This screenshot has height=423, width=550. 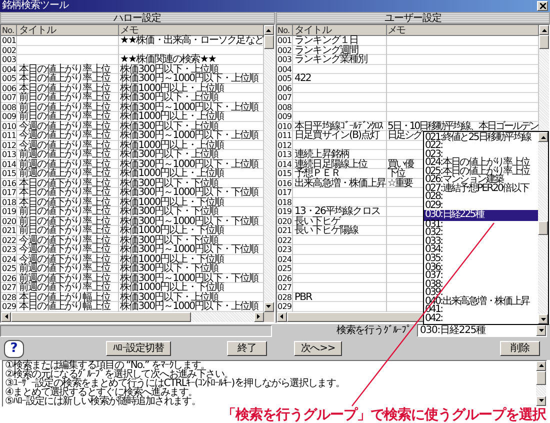 What do you see at coordinates (68, 107) in the screenshot?
I see `table-cell: 前日の値上がり率上位` at bounding box center [68, 107].